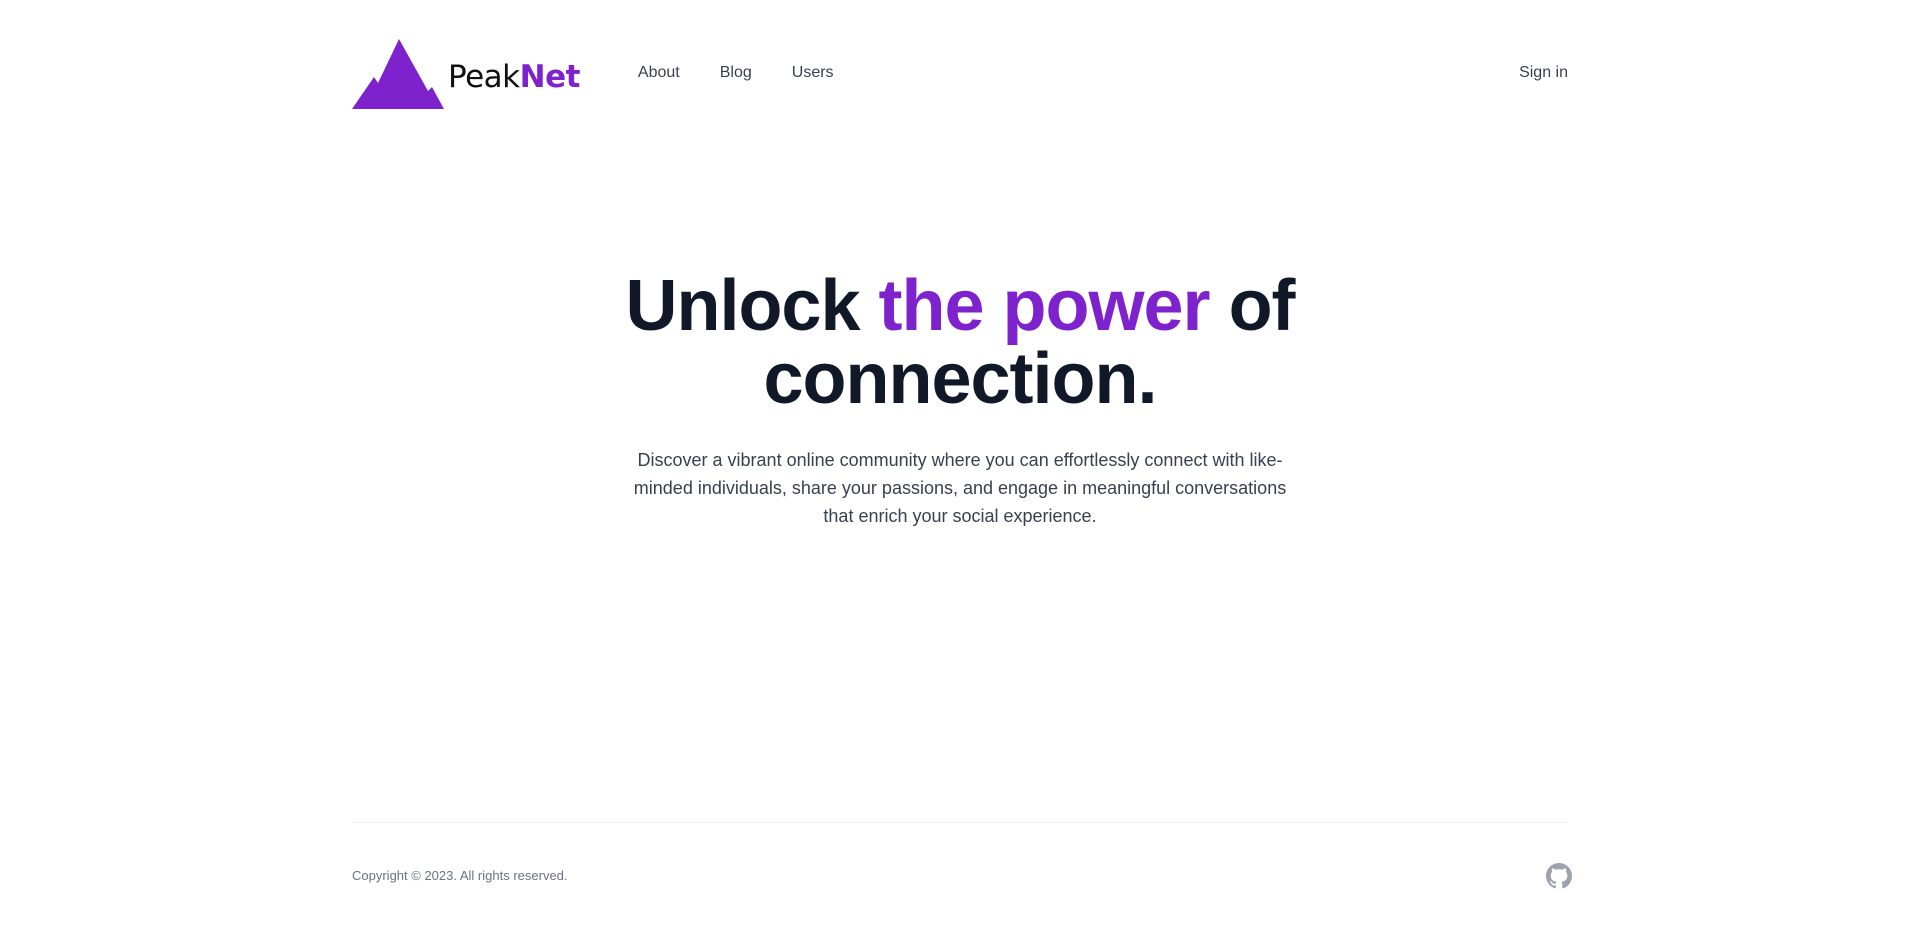 The height and width of the screenshot is (928, 1919). What do you see at coordinates (398, 74) in the screenshot?
I see `mountain-icon` at bounding box center [398, 74].